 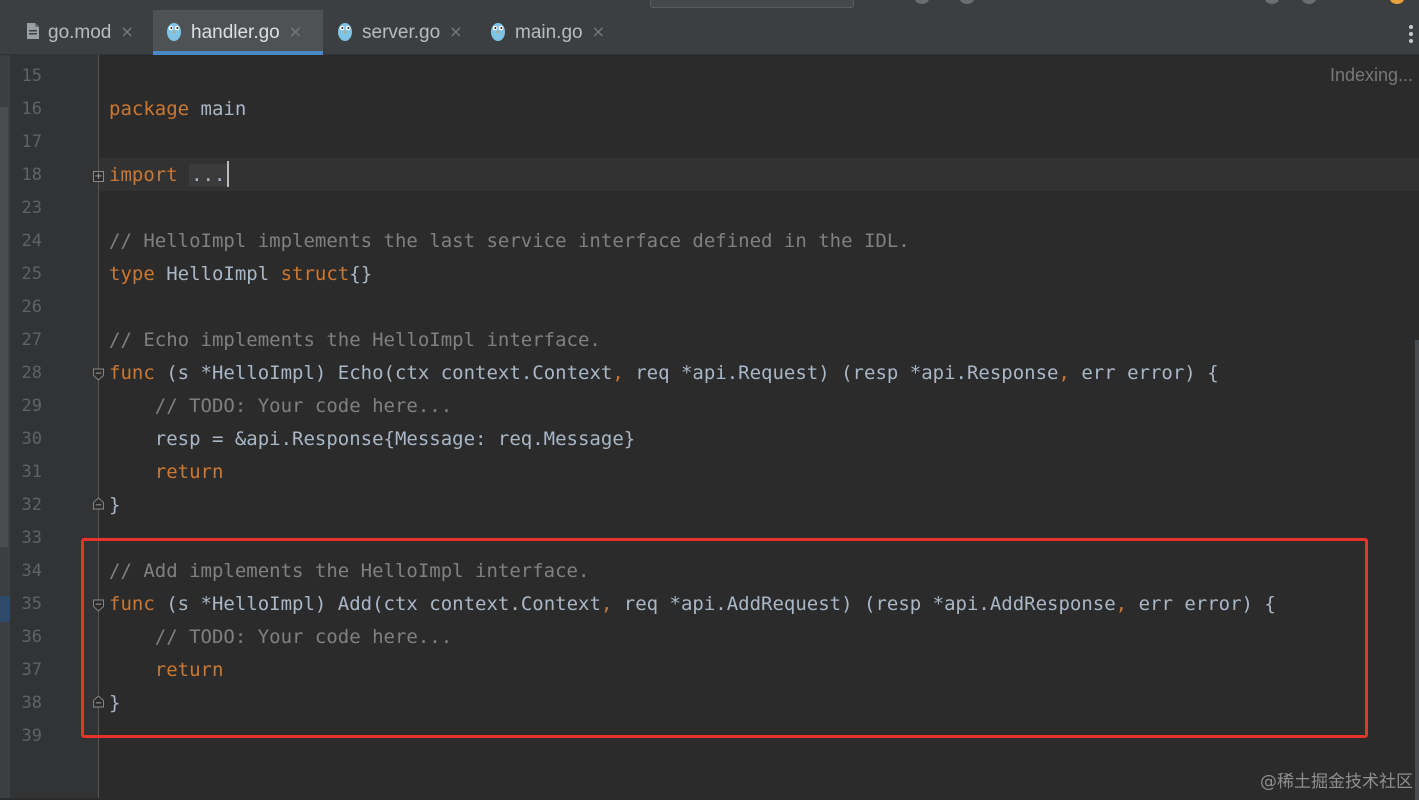 I want to click on code-text: }, so click(x=115, y=505).